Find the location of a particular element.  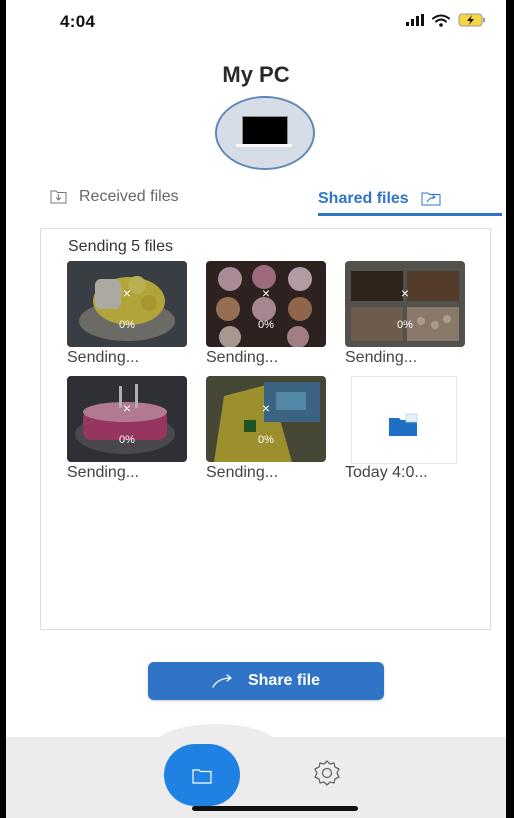

sending-files-title: Sending 5 files is located at coordinates (120, 246).